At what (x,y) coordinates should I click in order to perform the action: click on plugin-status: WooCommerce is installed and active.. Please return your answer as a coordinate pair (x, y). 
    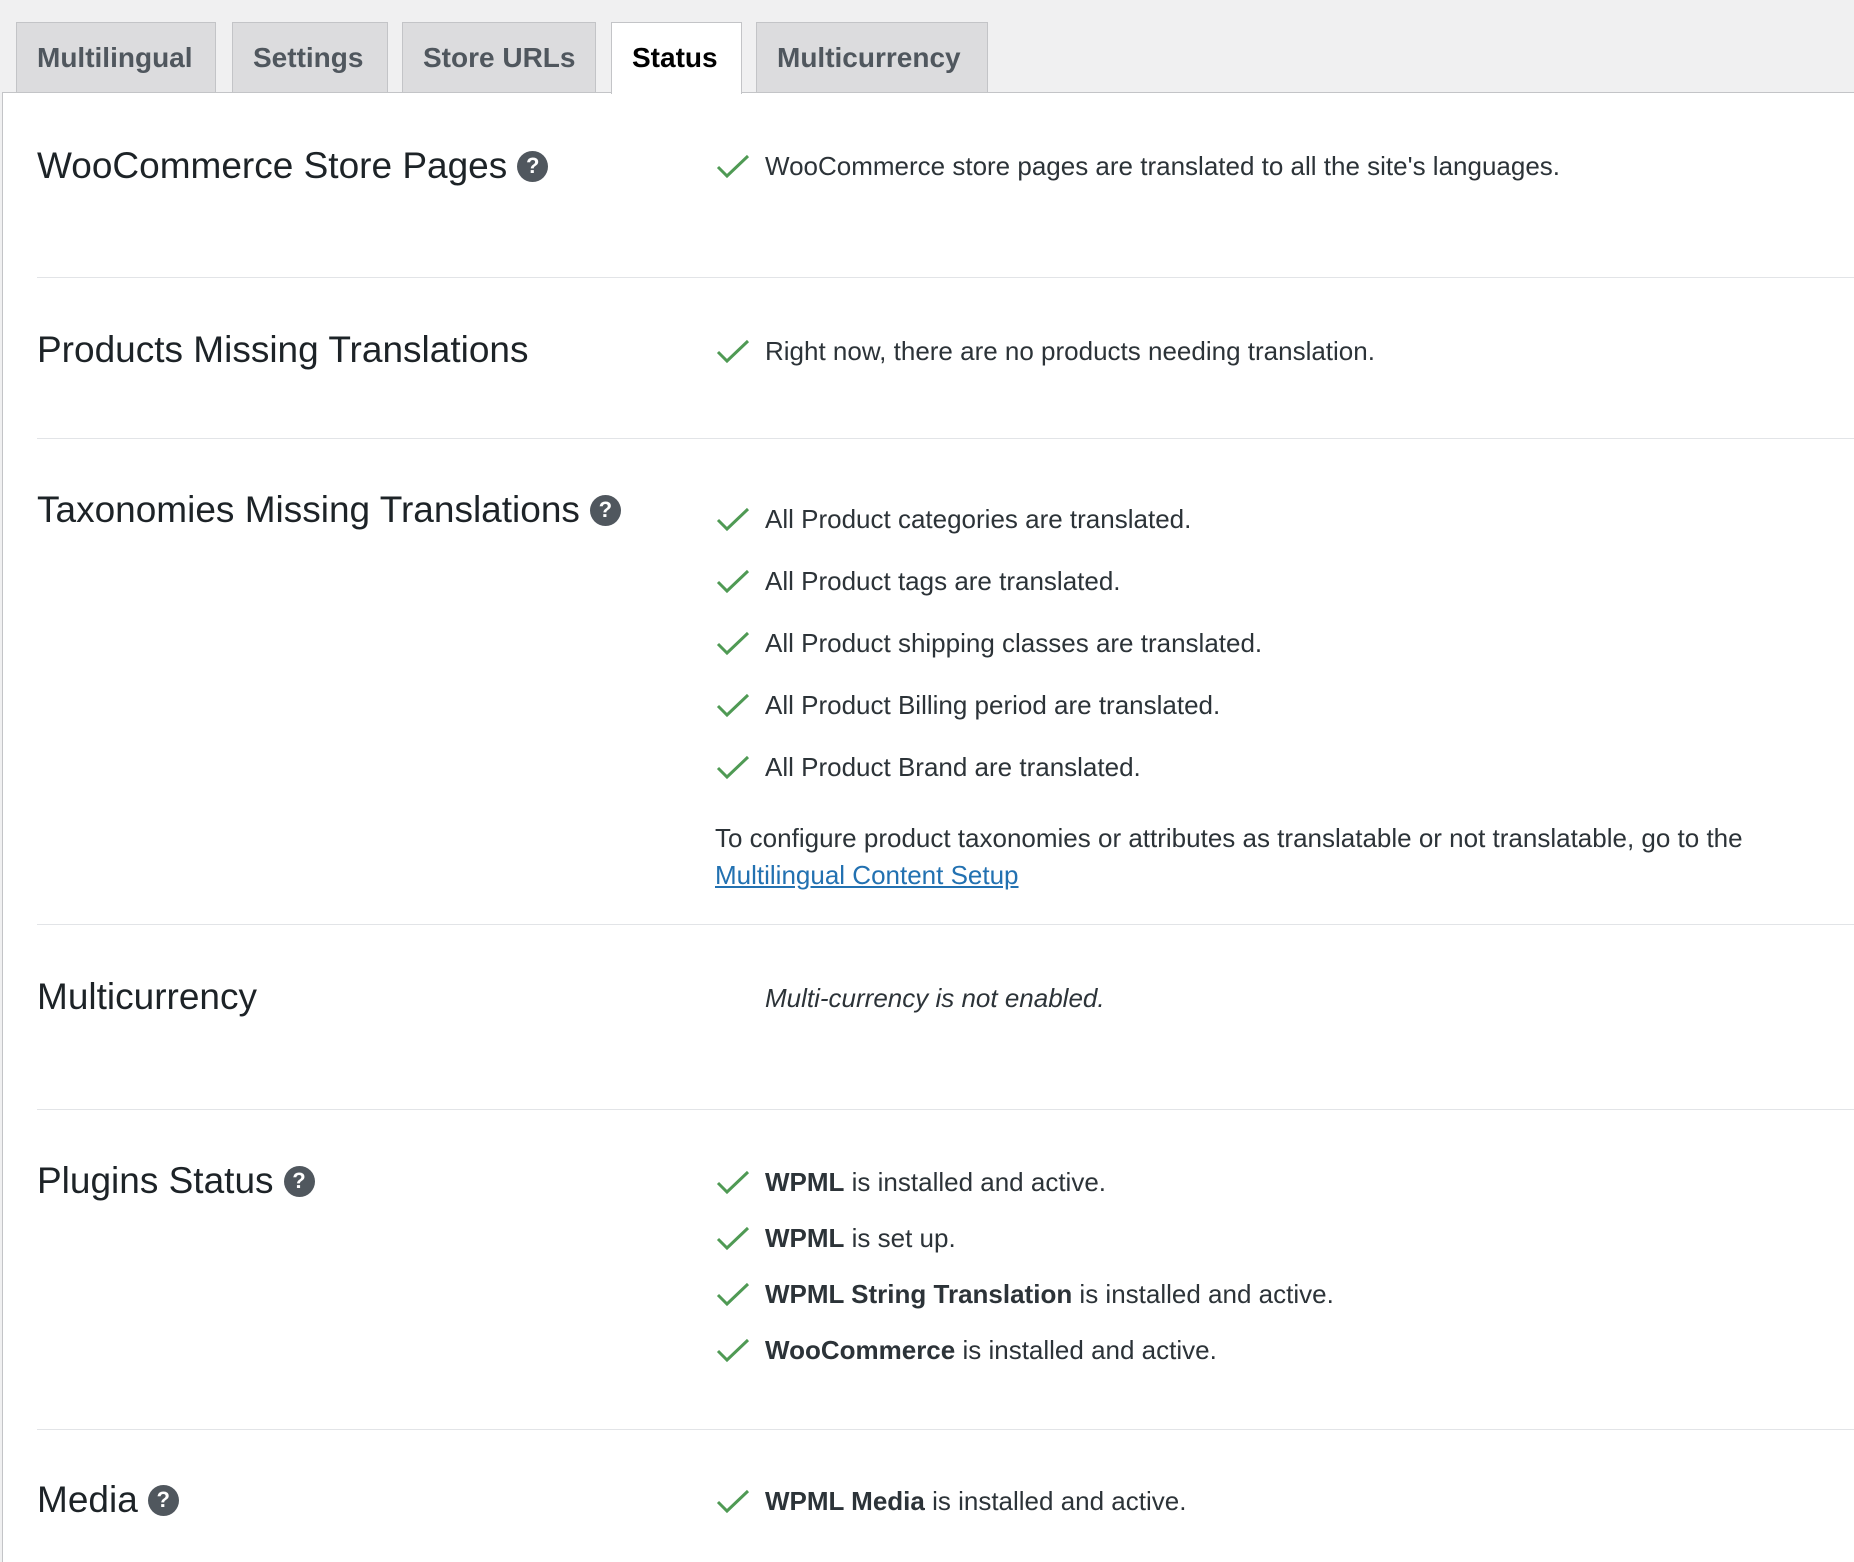
    Looking at the image, I should click on (966, 1350).